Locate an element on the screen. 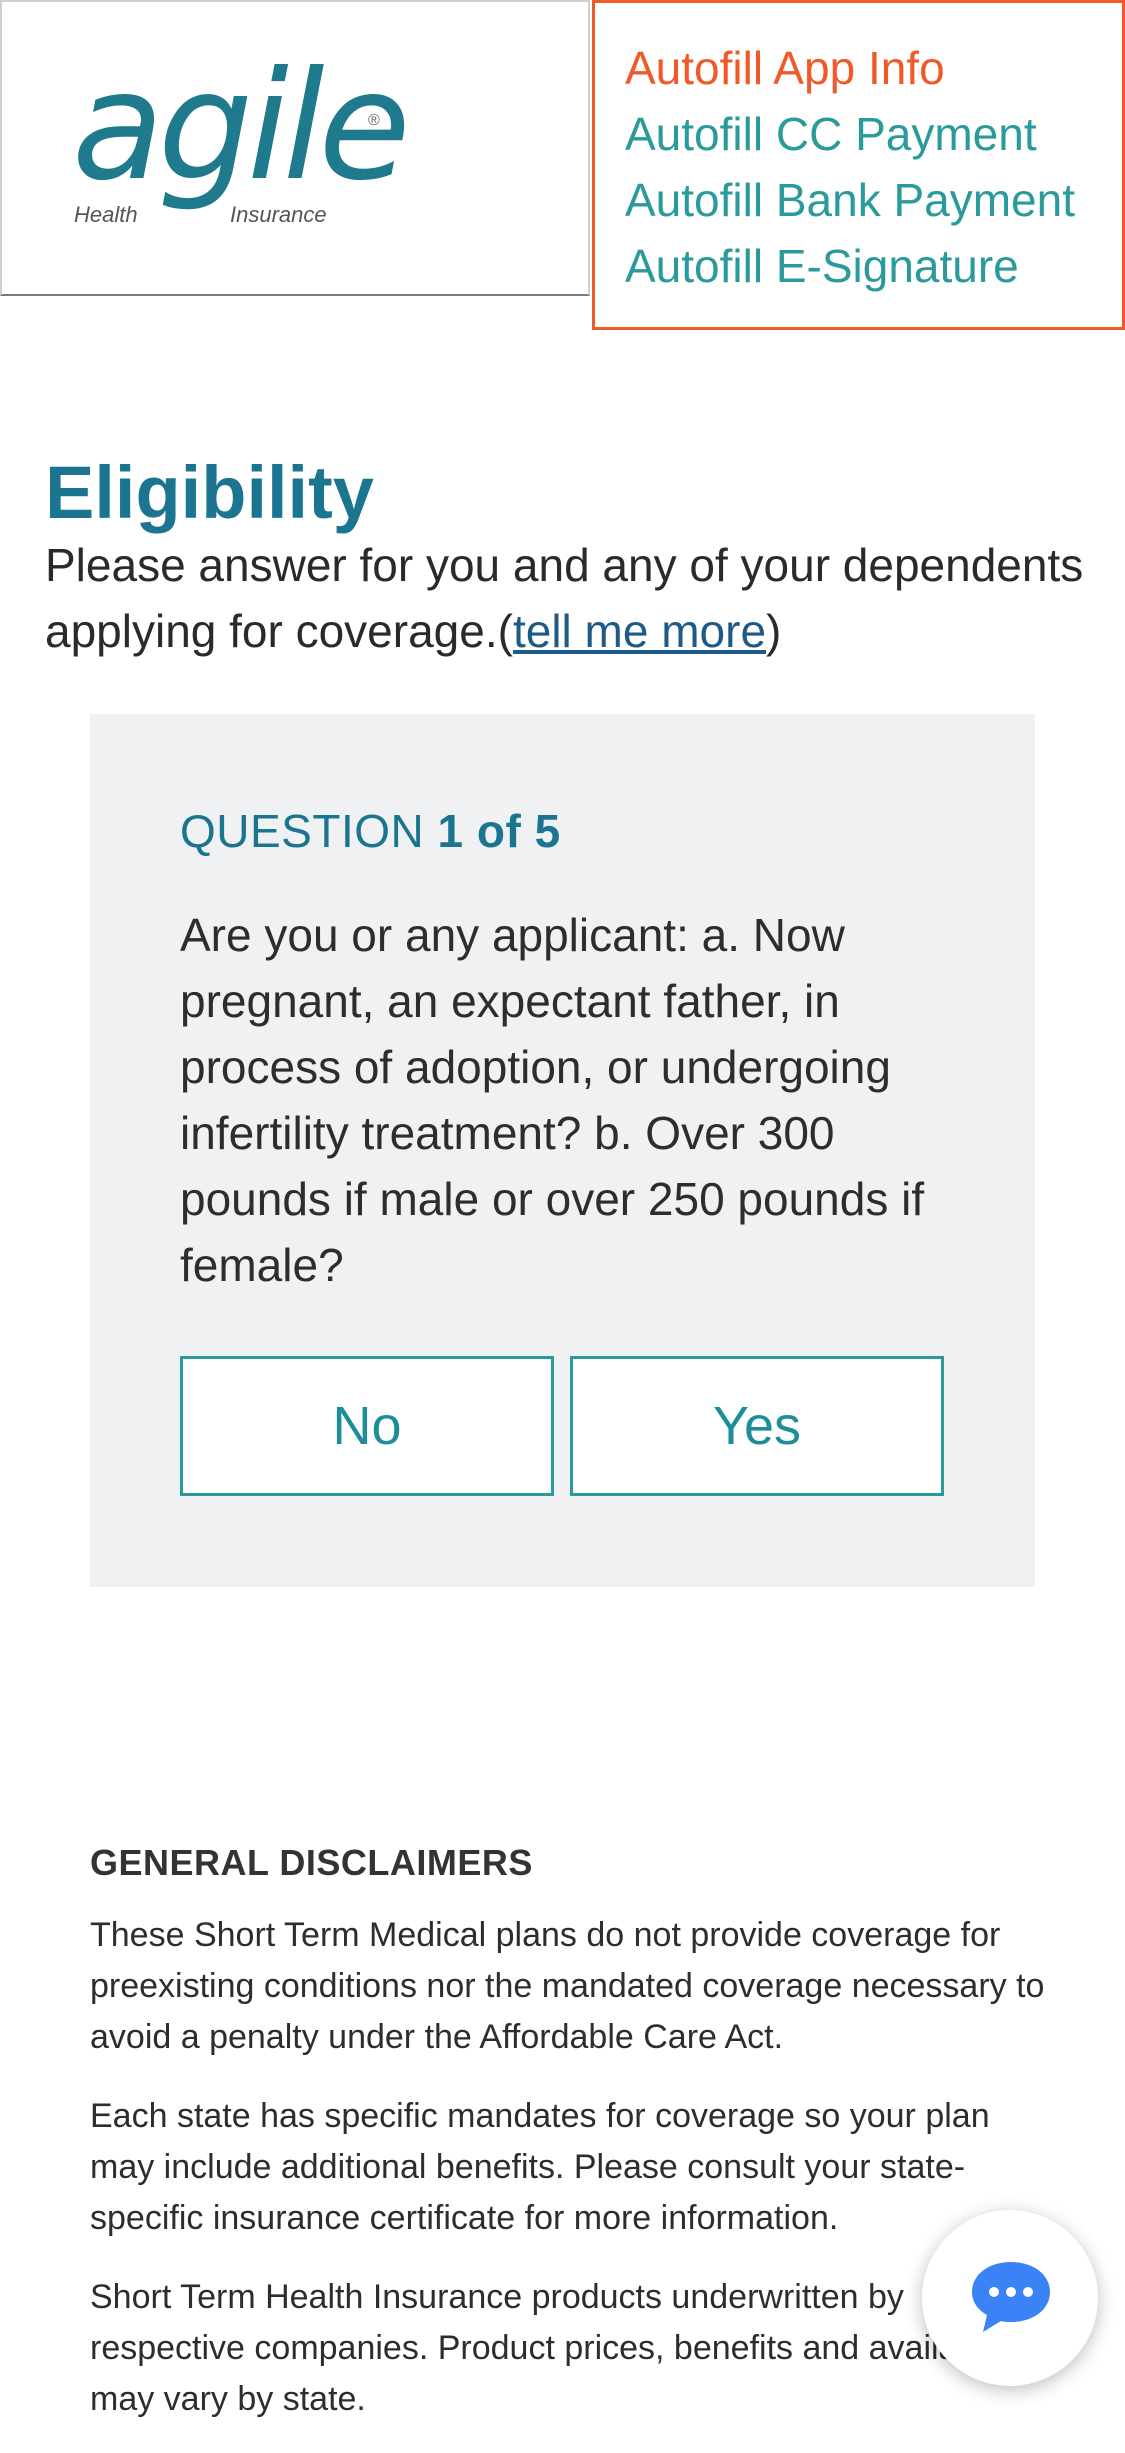 The width and height of the screenshot is (1125, 2453). logo-subtitle-insurance: Insurance is located at coordinates (278, 214).